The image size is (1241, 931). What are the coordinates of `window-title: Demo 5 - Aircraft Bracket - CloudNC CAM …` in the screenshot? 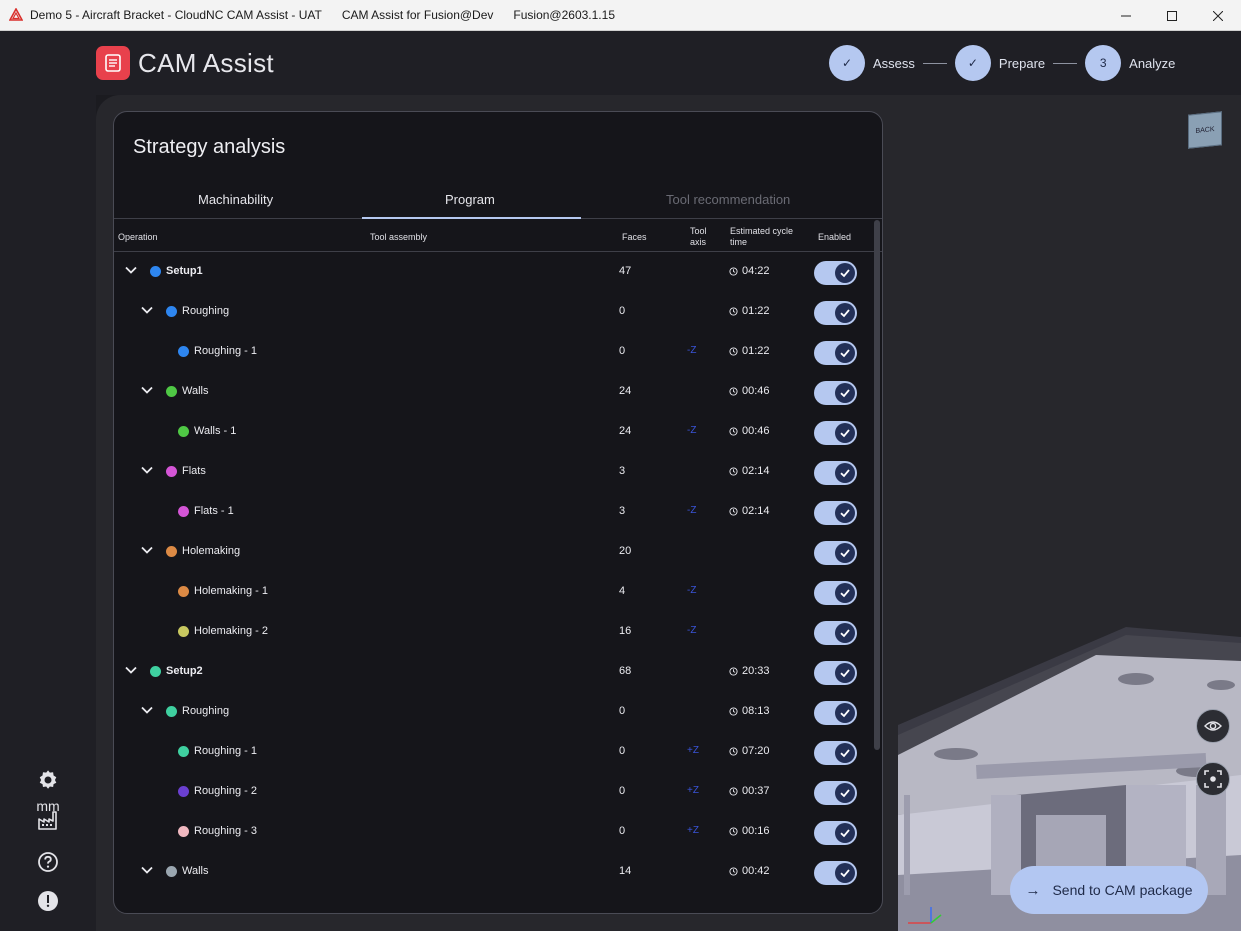 It's located at (332, 15).